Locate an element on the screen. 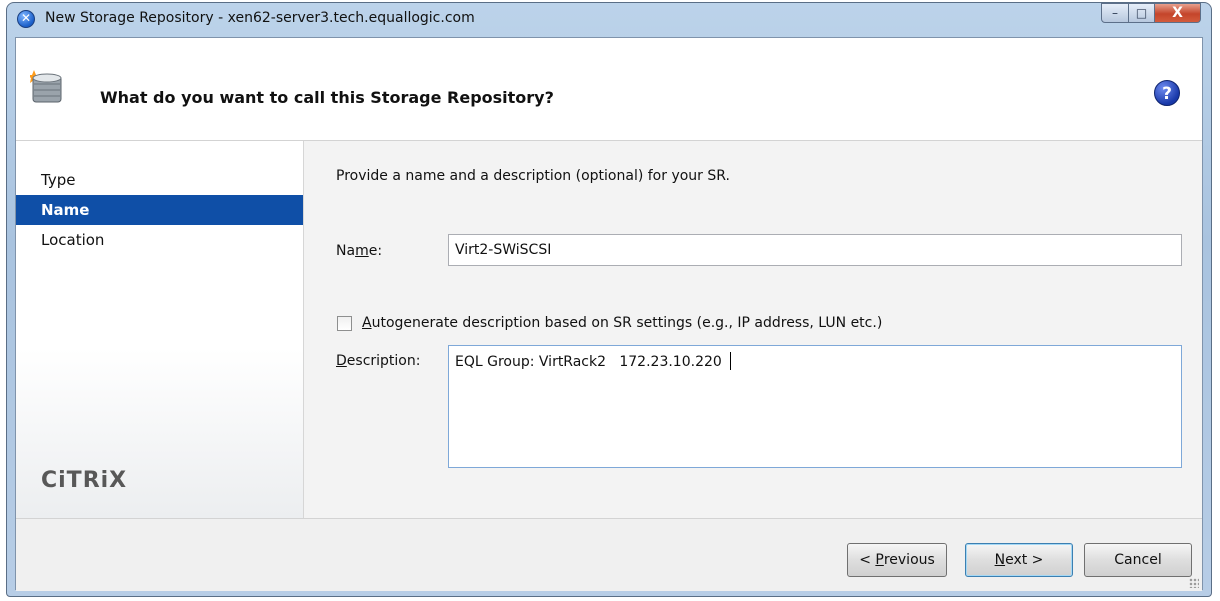  maximize-button: □ is located at coordinates (1142, 13).